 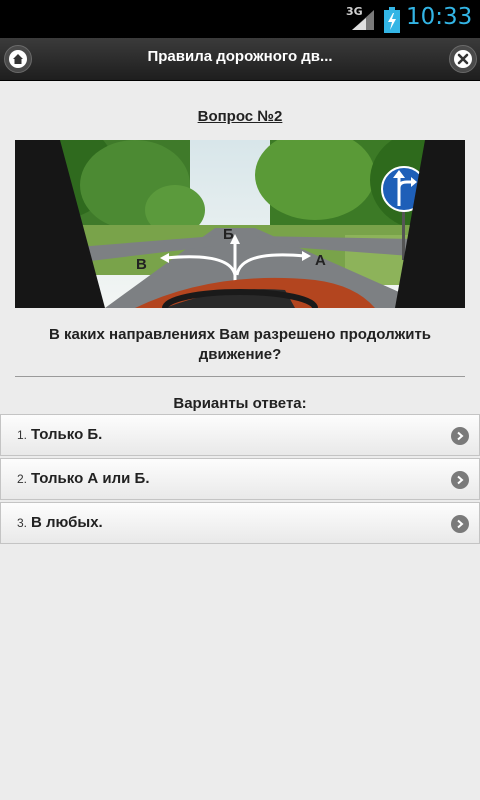 What do you see at coordinates (22, 523) in the screenshot?
I see `answer-number: 3.` at bounding box center [22, 523].